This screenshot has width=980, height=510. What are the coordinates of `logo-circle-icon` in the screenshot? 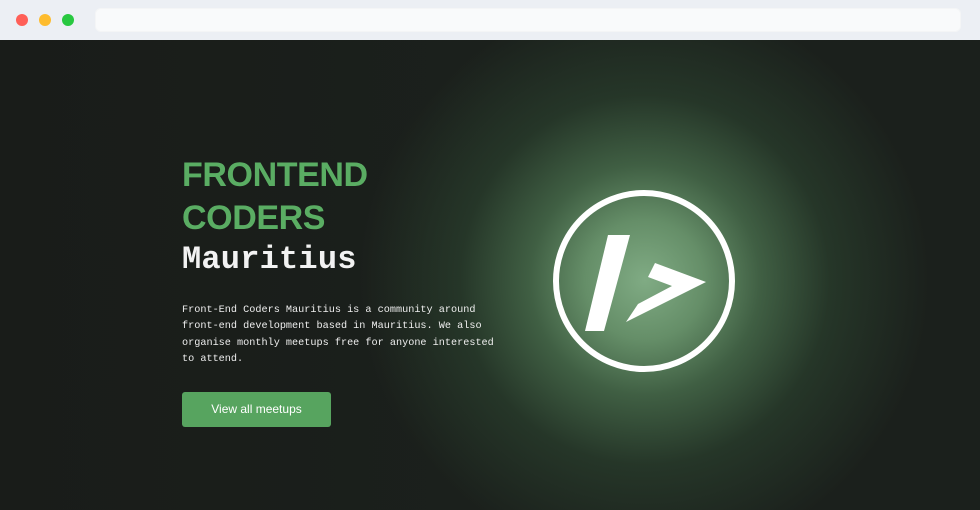 It's located at (644, 281).